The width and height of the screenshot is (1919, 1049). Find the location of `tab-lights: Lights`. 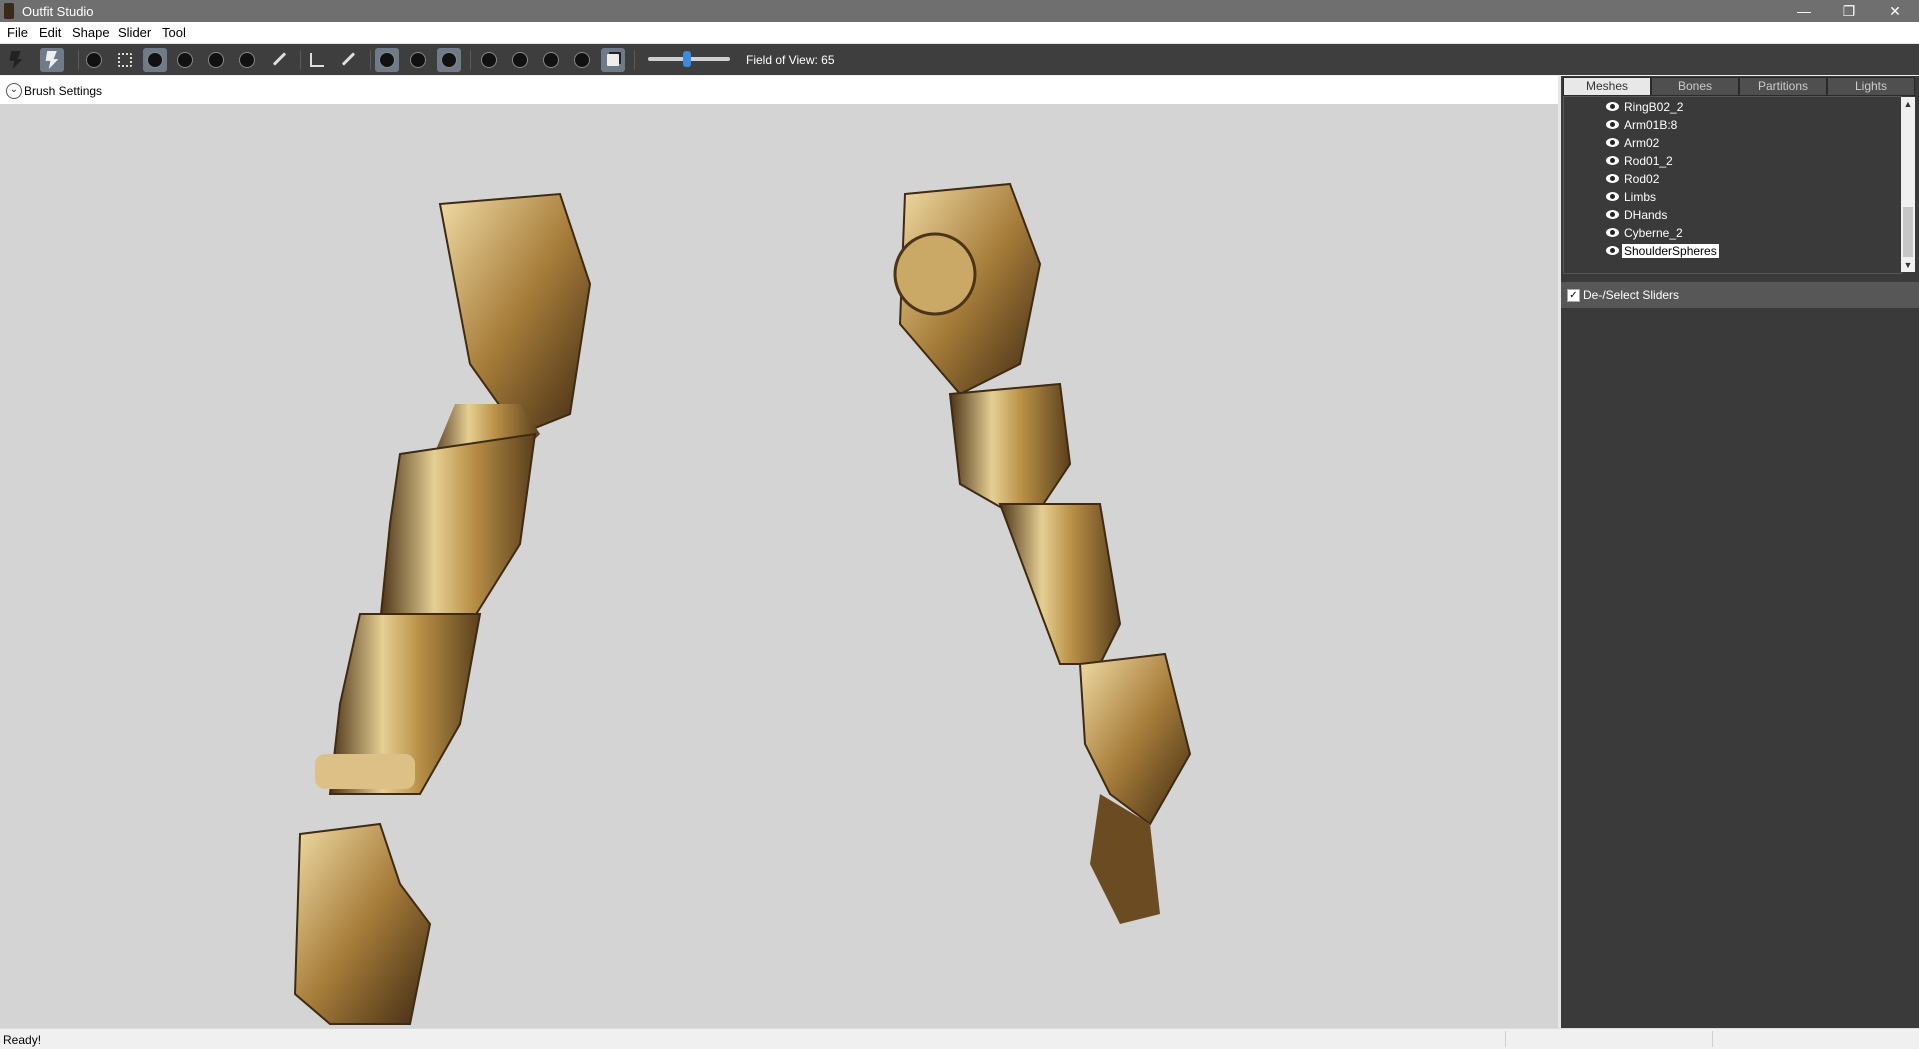

tab-lights: Lights is located at coordinates (1871, 86).